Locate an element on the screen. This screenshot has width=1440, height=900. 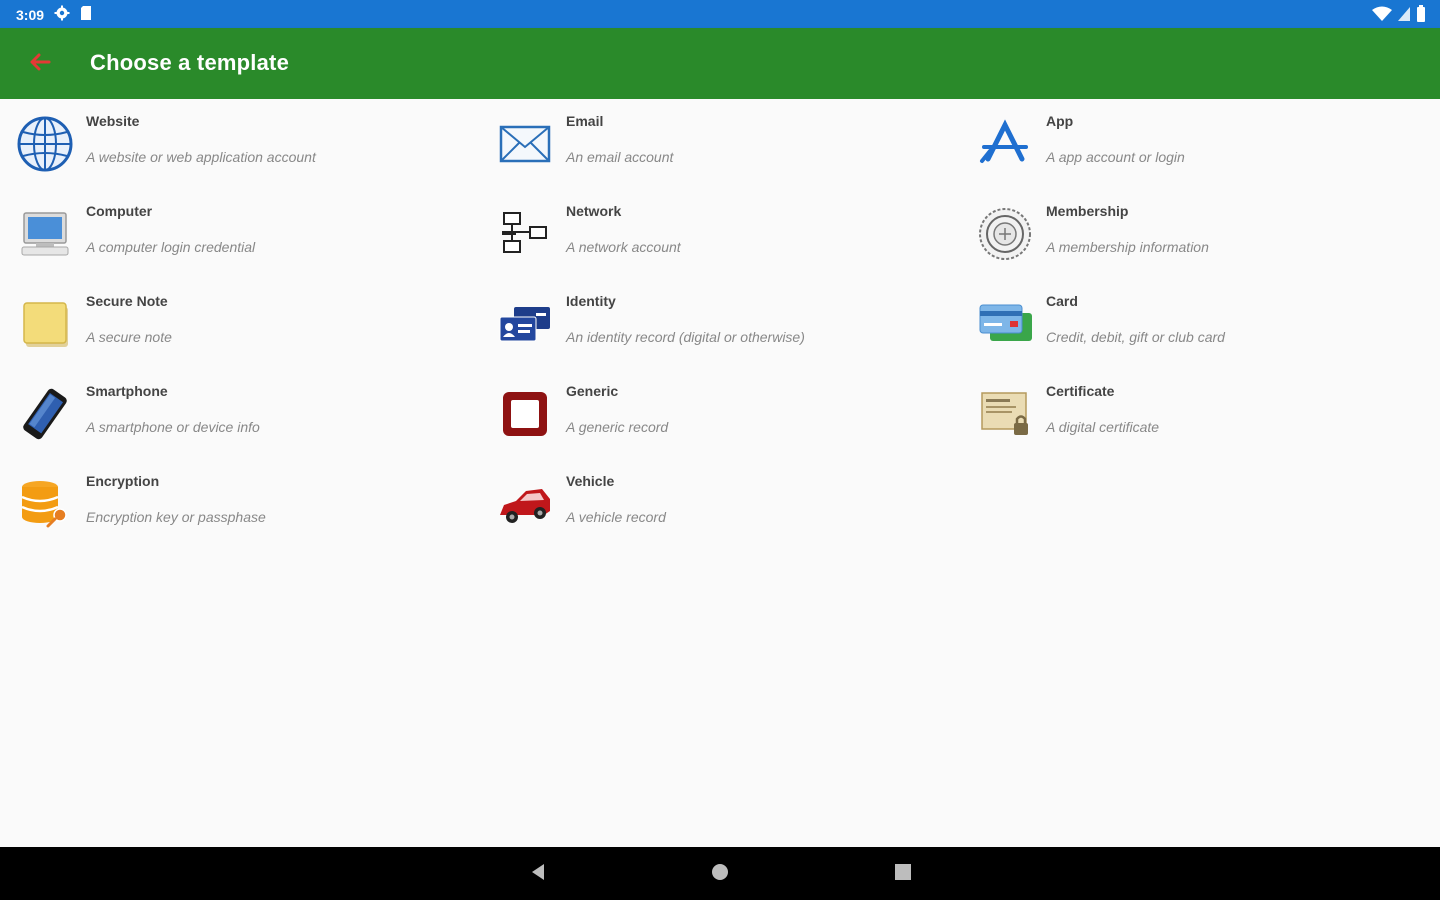
template-description: An email account is located at coordinates (620, 157).